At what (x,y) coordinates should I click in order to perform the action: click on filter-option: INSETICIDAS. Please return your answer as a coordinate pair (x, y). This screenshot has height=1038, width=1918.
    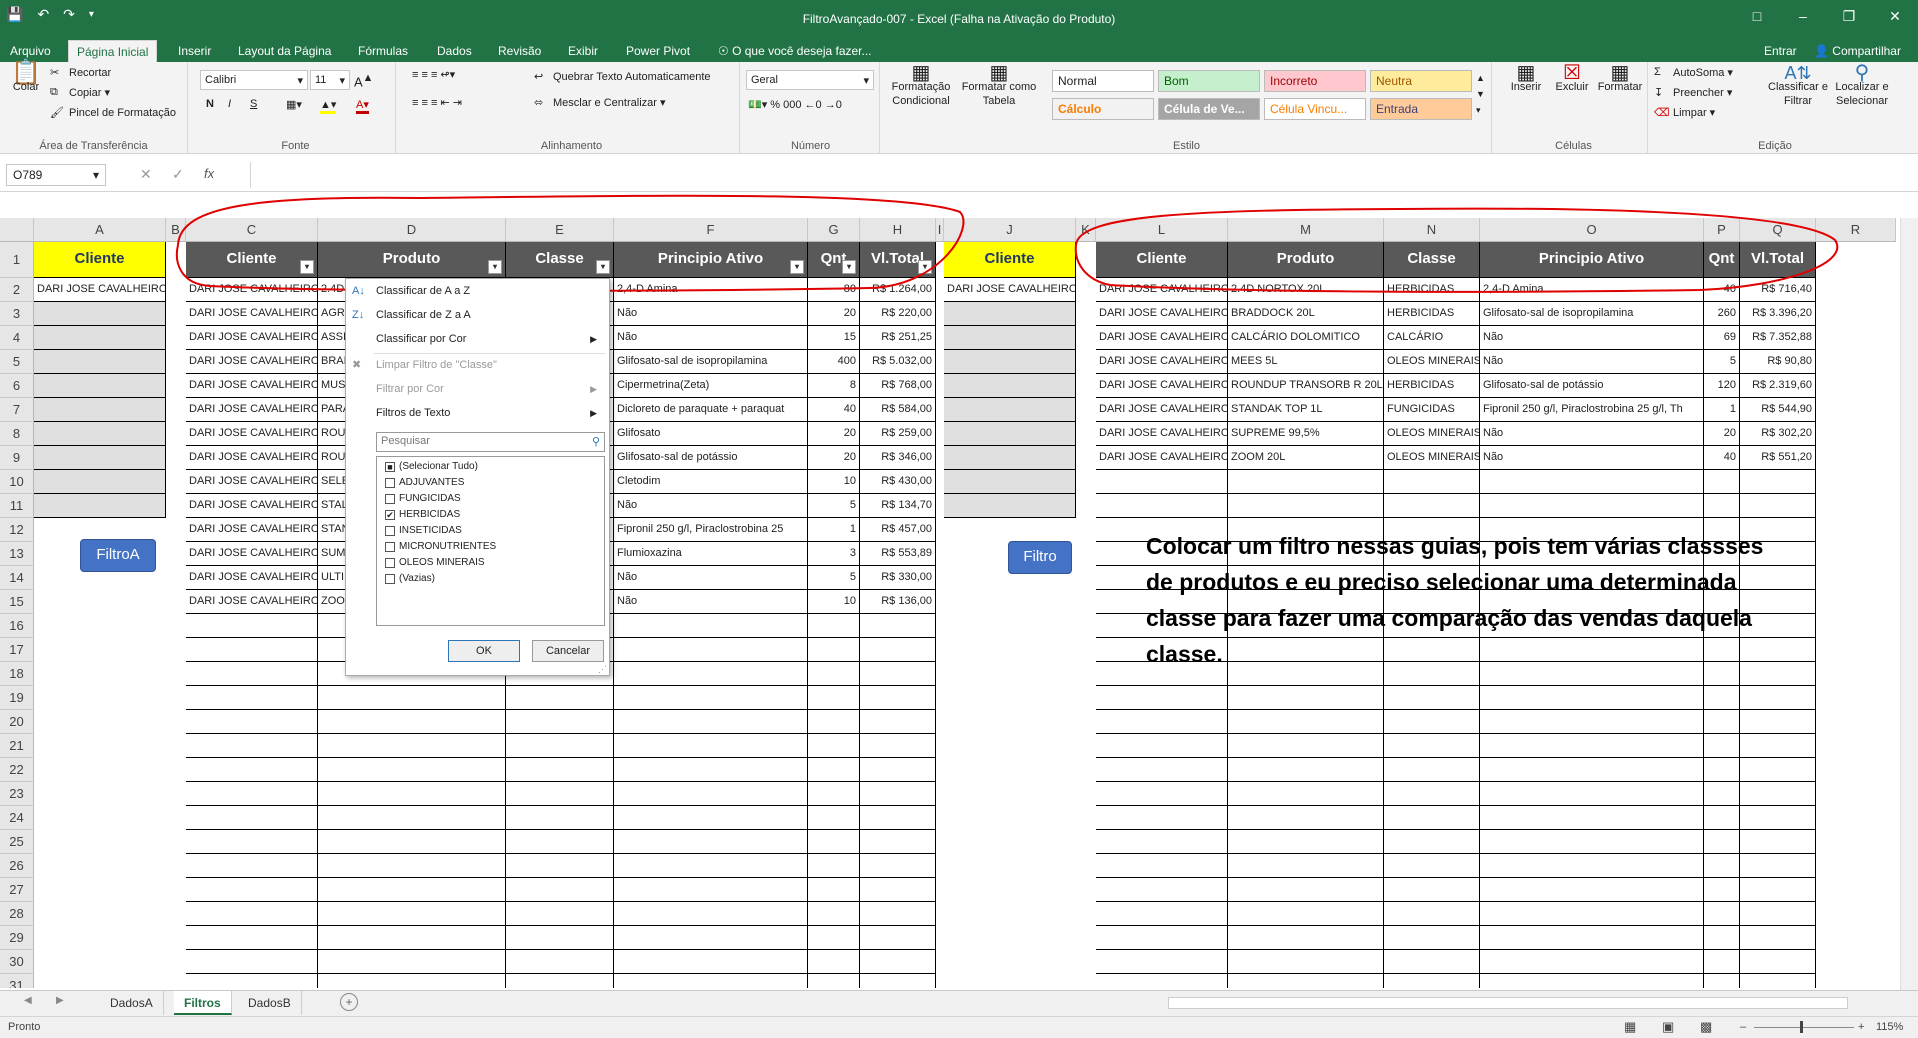
    Looking at the image, I should click on (423, 531).